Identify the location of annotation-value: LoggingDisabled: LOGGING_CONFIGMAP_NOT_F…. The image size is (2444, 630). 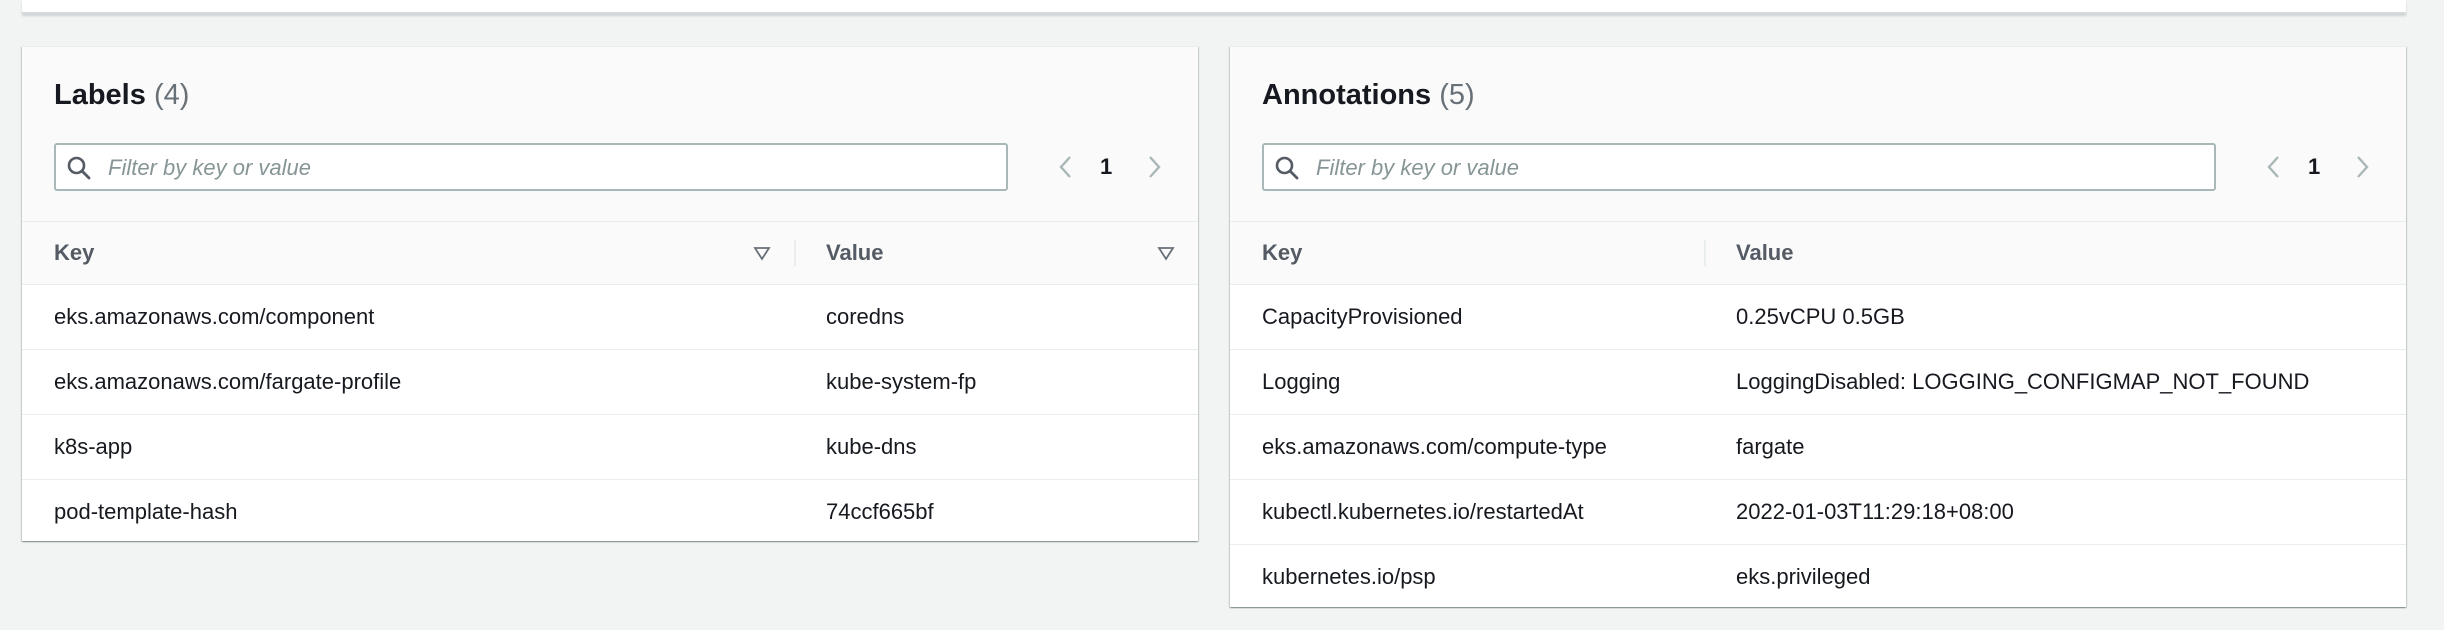
(2055, 382).